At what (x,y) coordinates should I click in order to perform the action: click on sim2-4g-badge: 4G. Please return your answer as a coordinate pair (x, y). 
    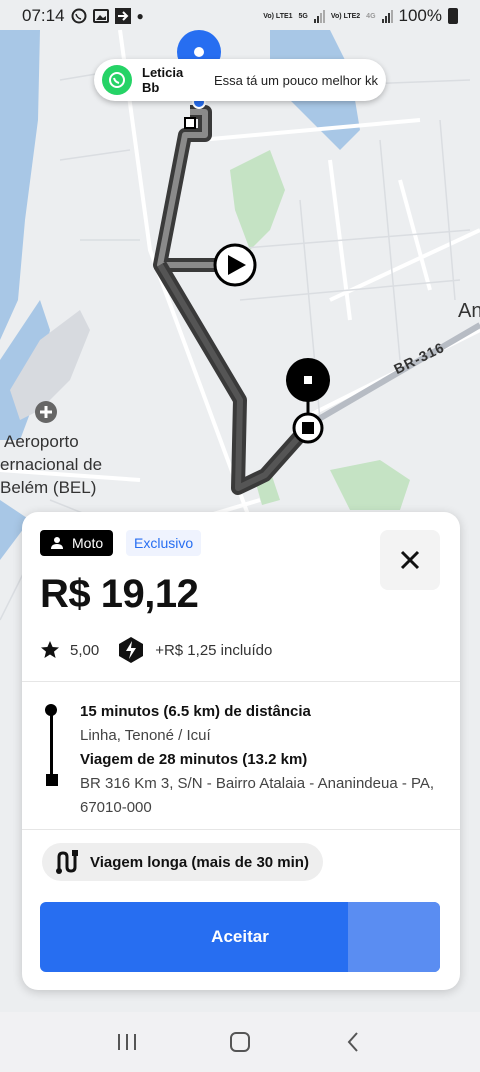
    Looking at the image, I should click on (371, 16).